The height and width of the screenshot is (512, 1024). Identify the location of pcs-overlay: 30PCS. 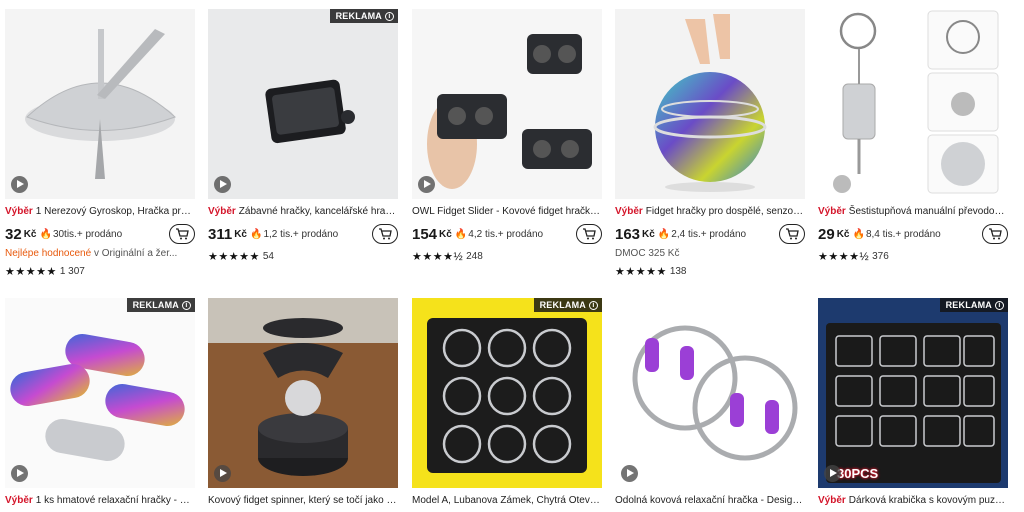
(851, 473).